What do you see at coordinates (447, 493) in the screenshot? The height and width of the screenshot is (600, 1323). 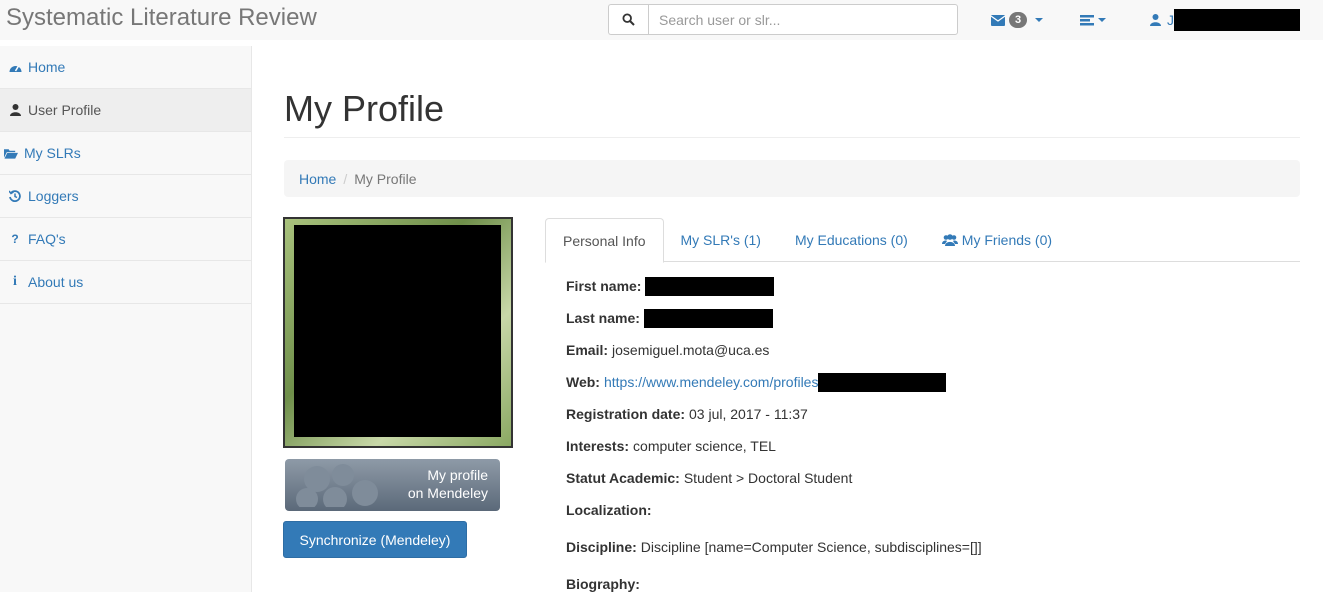 I see `mendeley-line-2: on Mendeley` at bounding box center [447, 493].